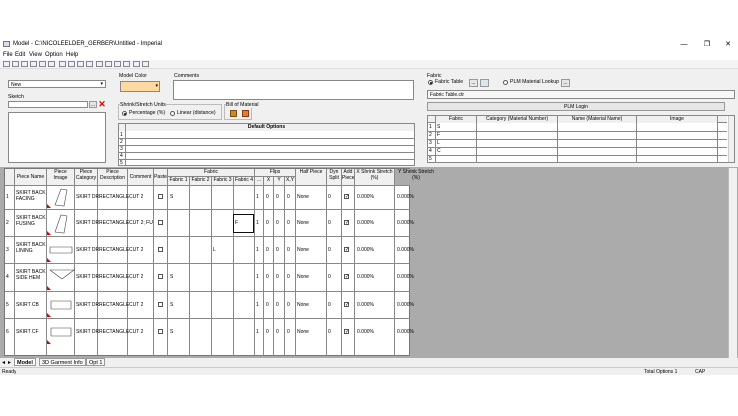 This screenshot has width=738, height=416. Describe the element at coordinates (141, 223) in the screenshot. I see `piece-comment: CUT 2; FU` at that location.